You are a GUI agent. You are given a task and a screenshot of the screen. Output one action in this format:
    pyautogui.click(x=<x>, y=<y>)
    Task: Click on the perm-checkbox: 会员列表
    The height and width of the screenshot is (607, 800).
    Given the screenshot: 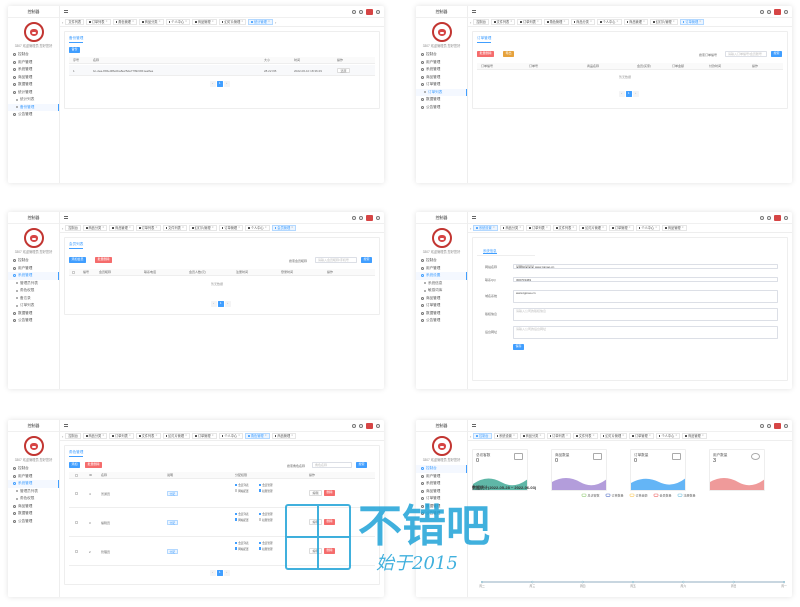 What is the action you would take?
    pyautogui.click(x=242, y=514)
    